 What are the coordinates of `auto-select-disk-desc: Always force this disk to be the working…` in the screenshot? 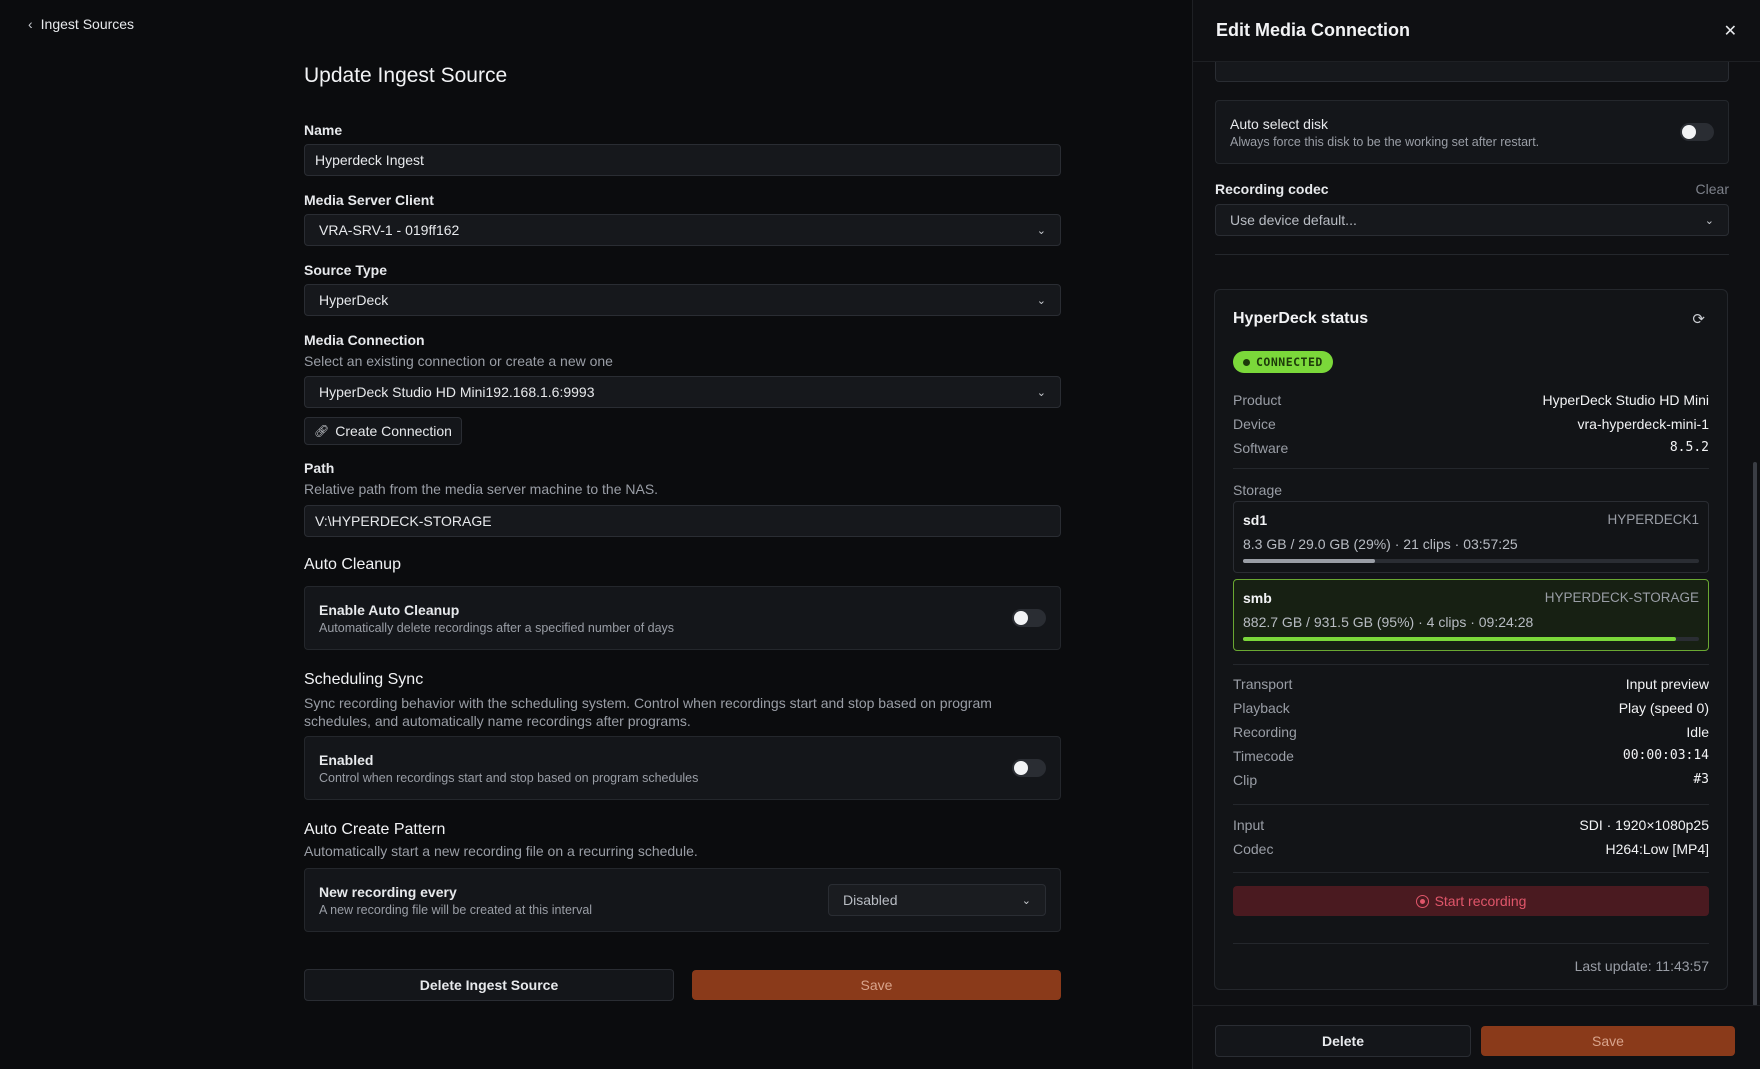 It's located at (1385, 141).